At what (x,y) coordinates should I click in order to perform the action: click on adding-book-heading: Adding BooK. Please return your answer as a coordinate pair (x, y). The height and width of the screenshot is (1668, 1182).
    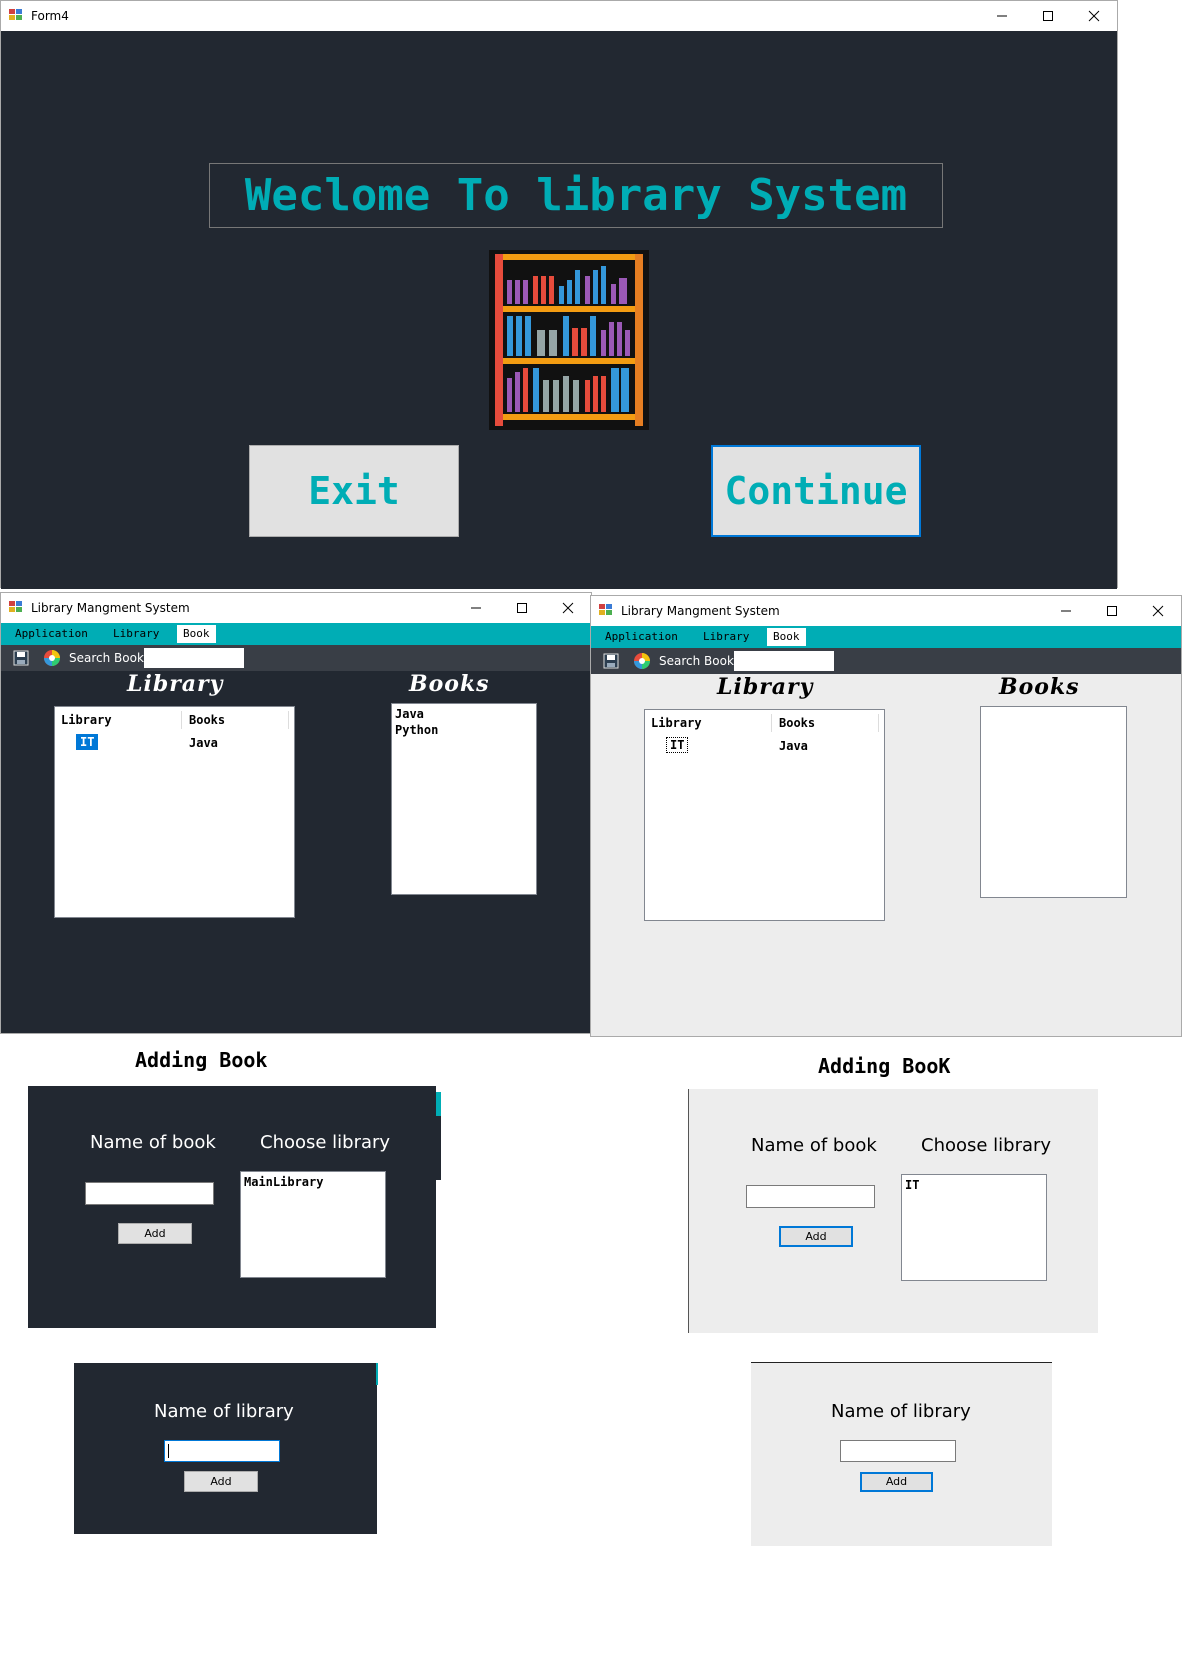
    Looking at the image, I should click on (884, 1066).